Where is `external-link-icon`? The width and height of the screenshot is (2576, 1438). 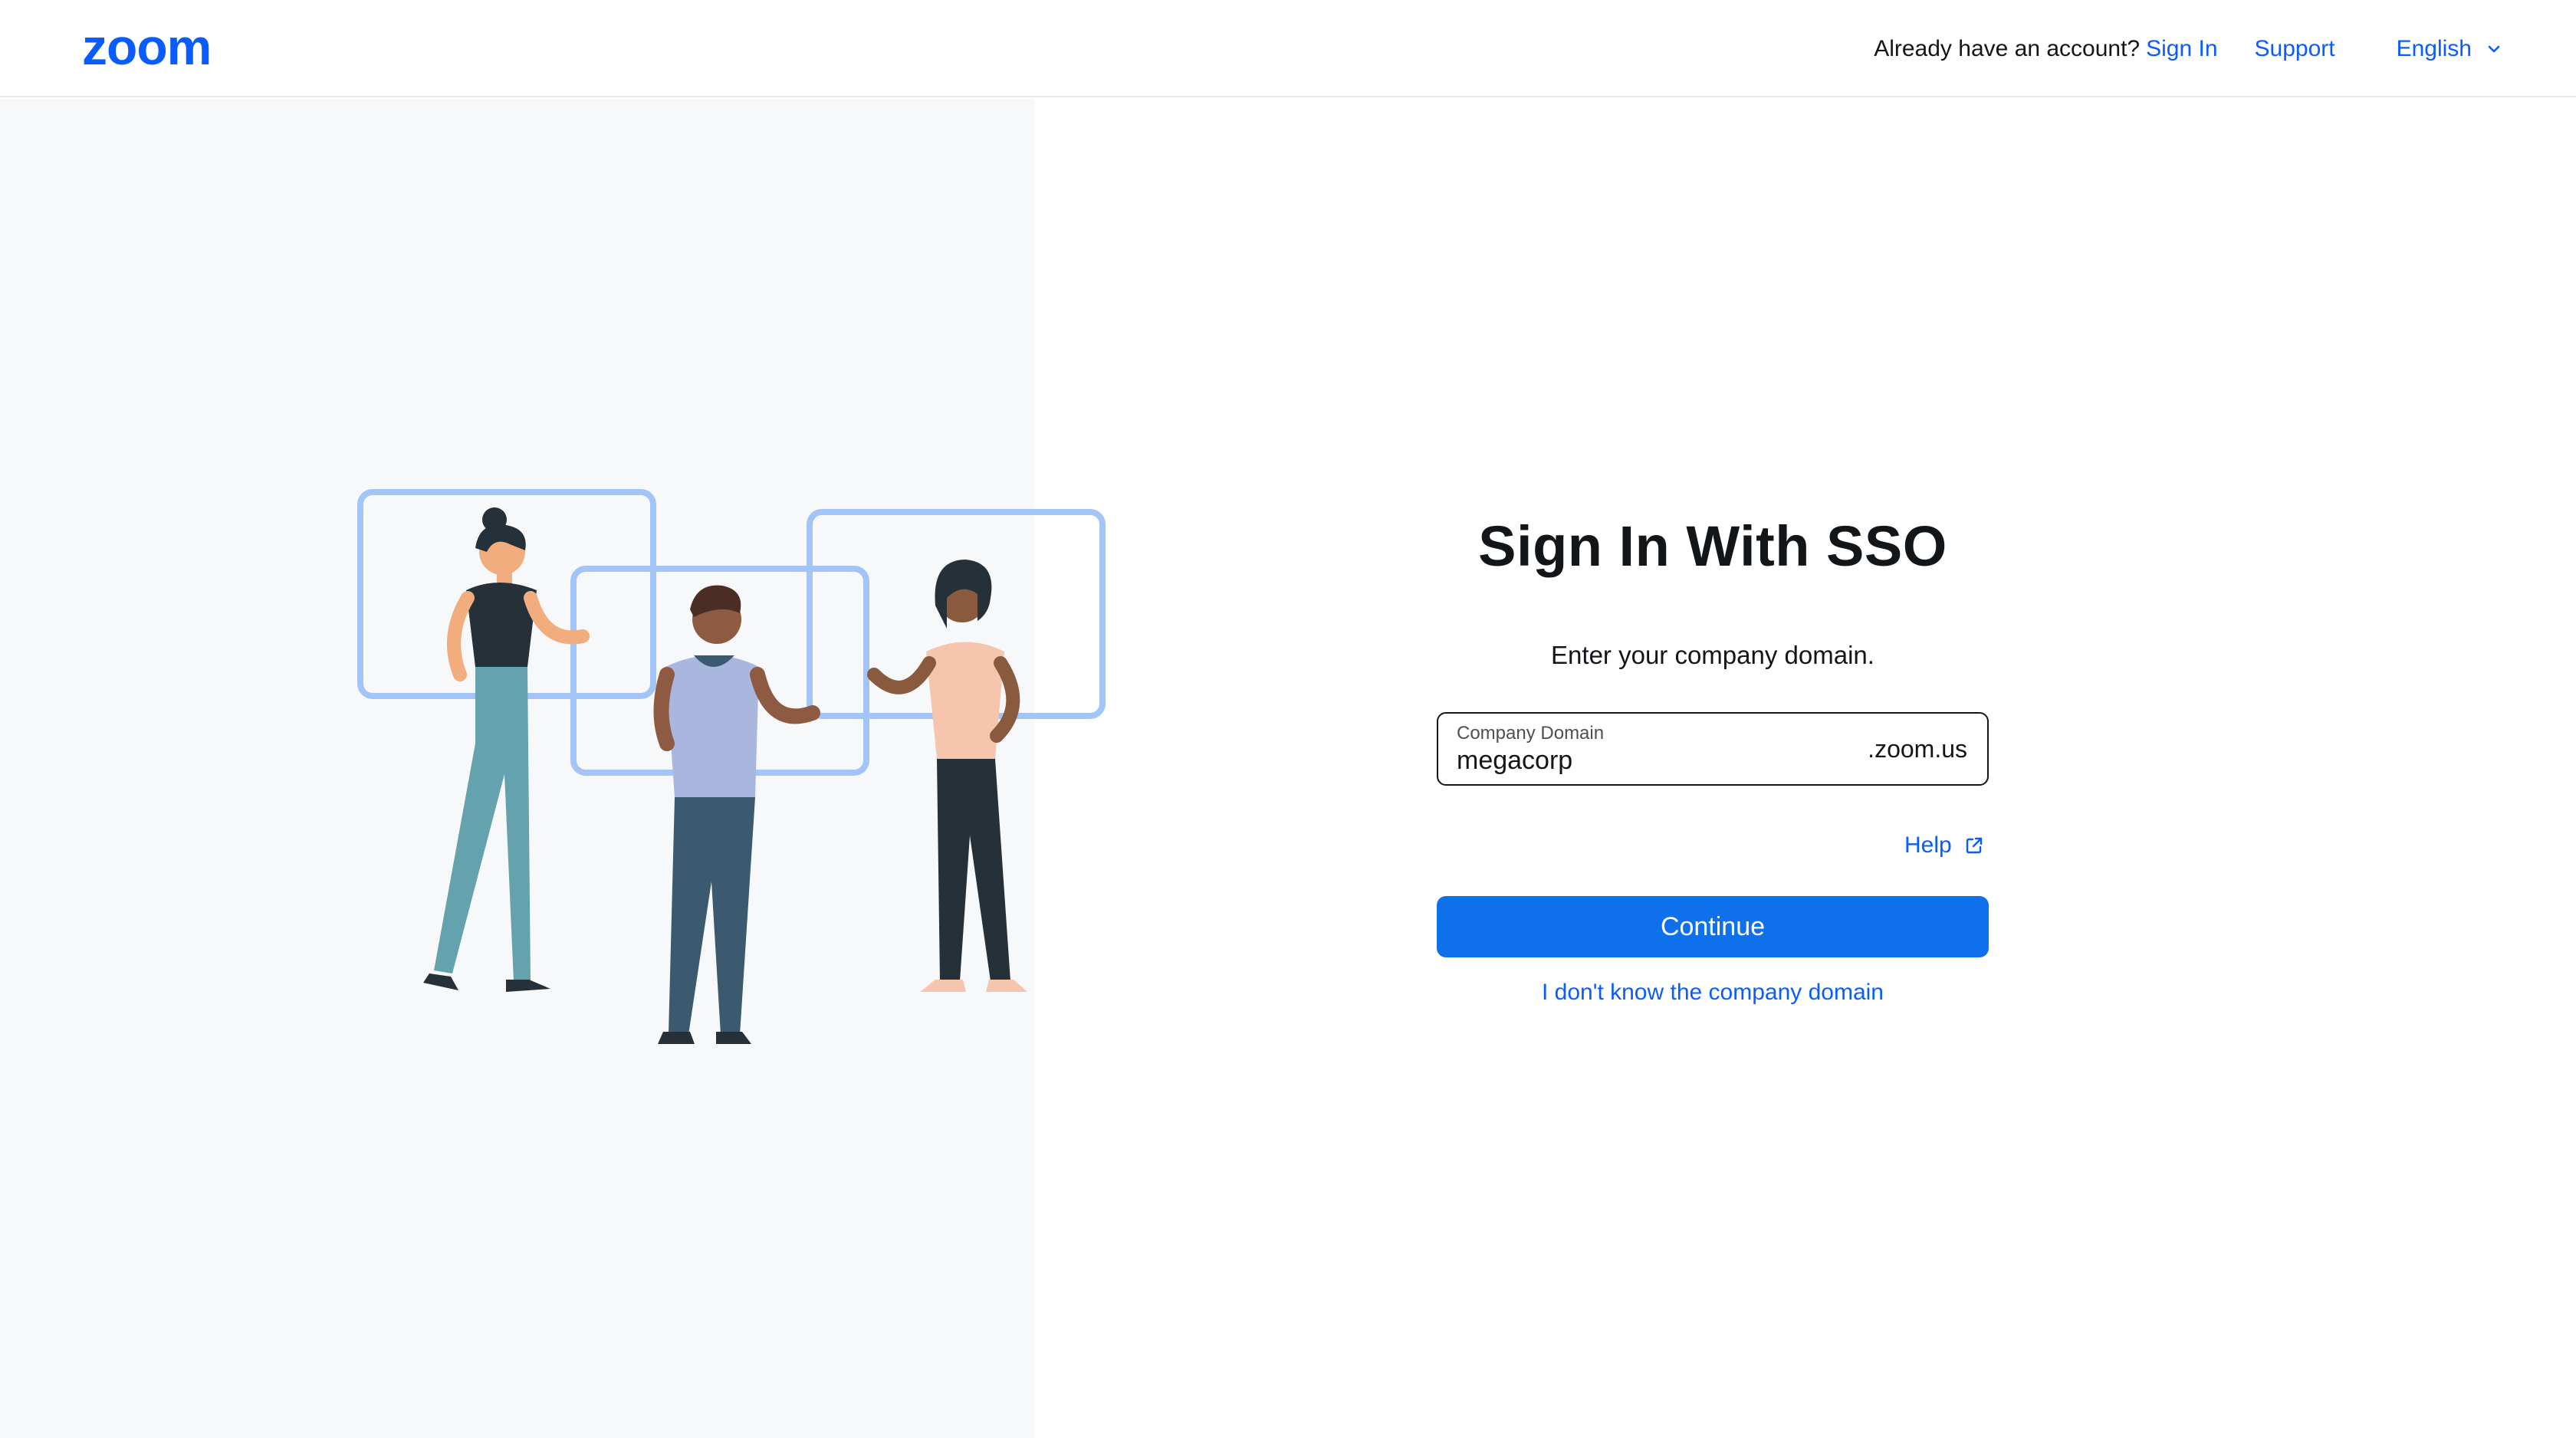
external-link-icon is located at coordinates (1974, 845).